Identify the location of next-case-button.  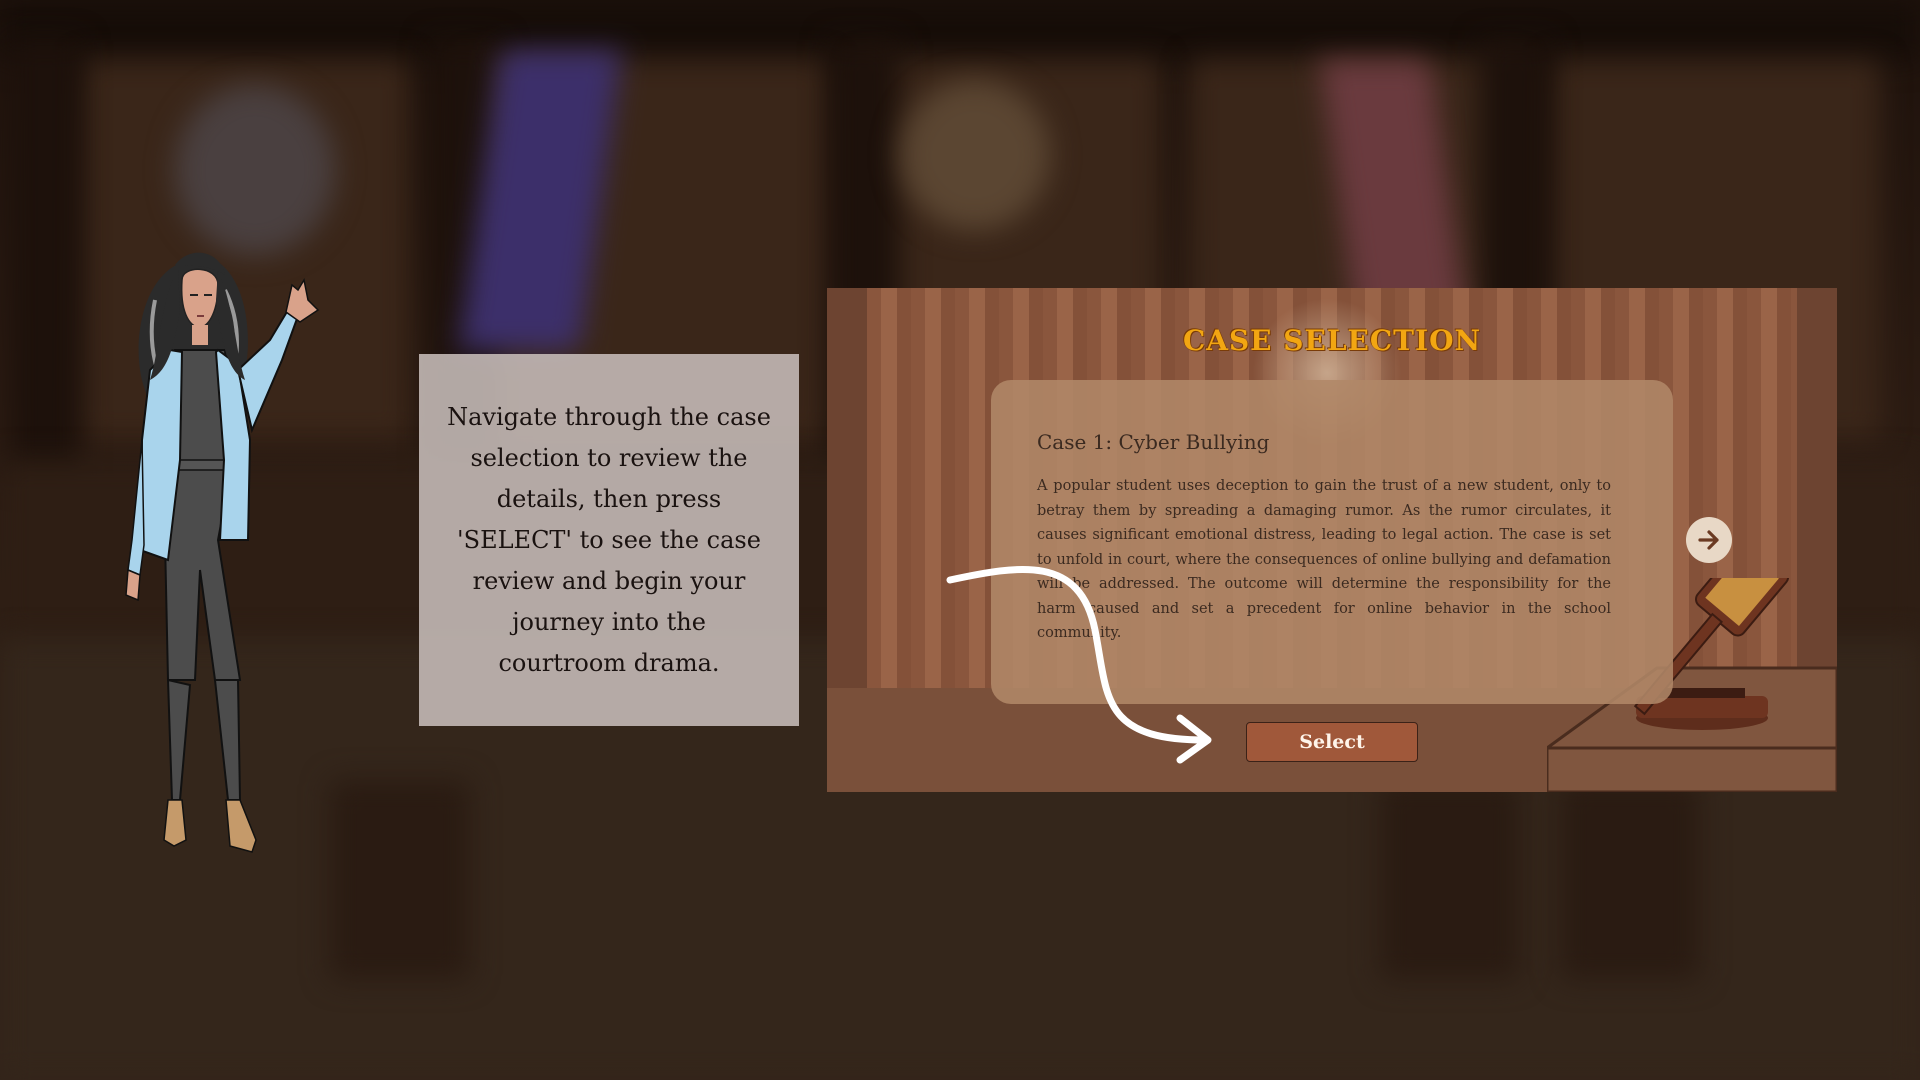
(1709, 540).